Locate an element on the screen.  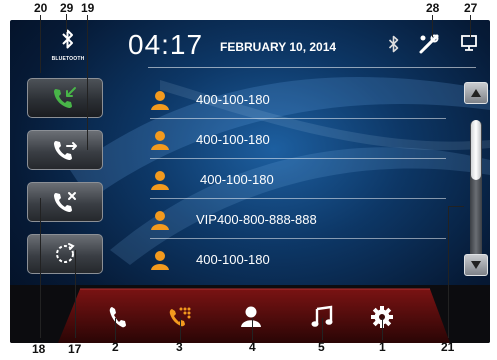
dock-dialpad-button is located at coordinates (179, 317).